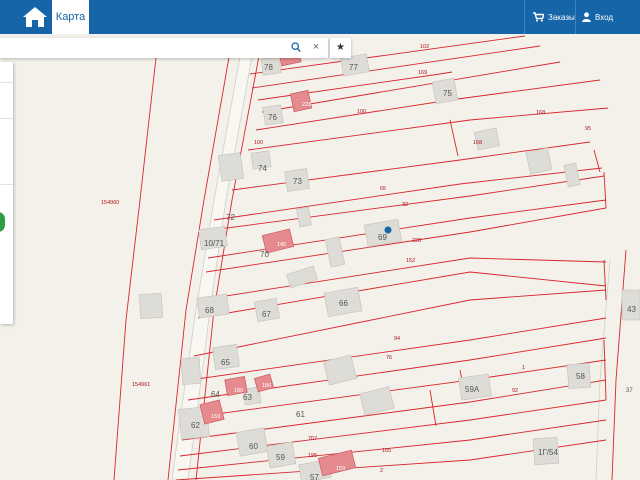 The image size is (640, 480). Describe the element at coordinates (262, 168) in the screenshot. I see `building-label: 74` at that location.